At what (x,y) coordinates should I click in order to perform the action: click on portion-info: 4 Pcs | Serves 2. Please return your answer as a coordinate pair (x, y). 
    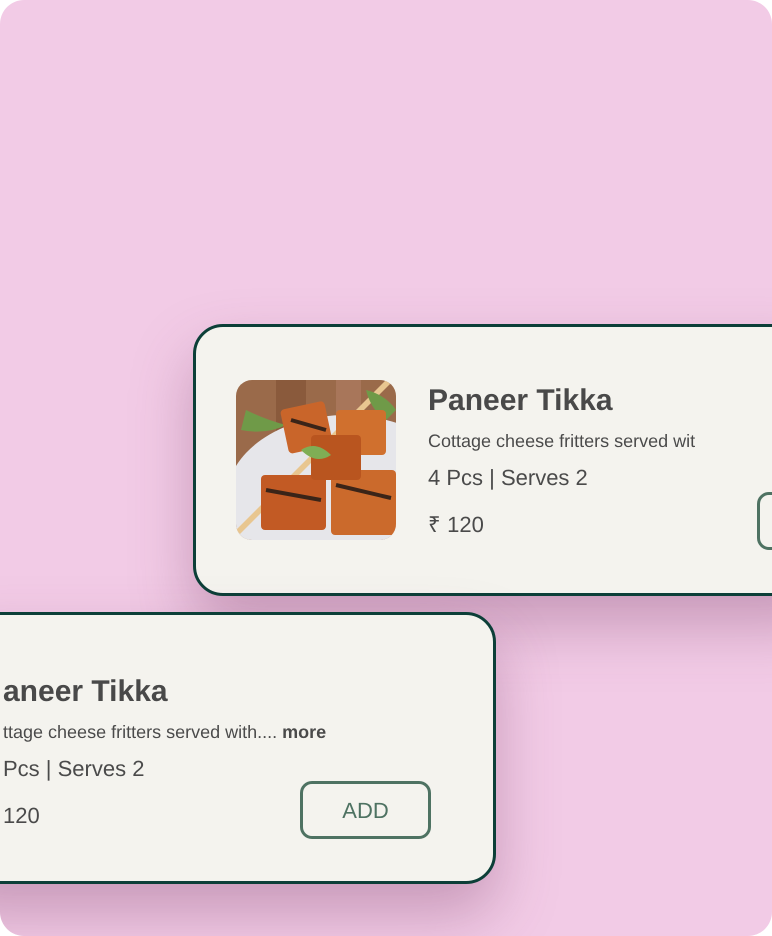
    Looking at the image, I should click on (508, 478).